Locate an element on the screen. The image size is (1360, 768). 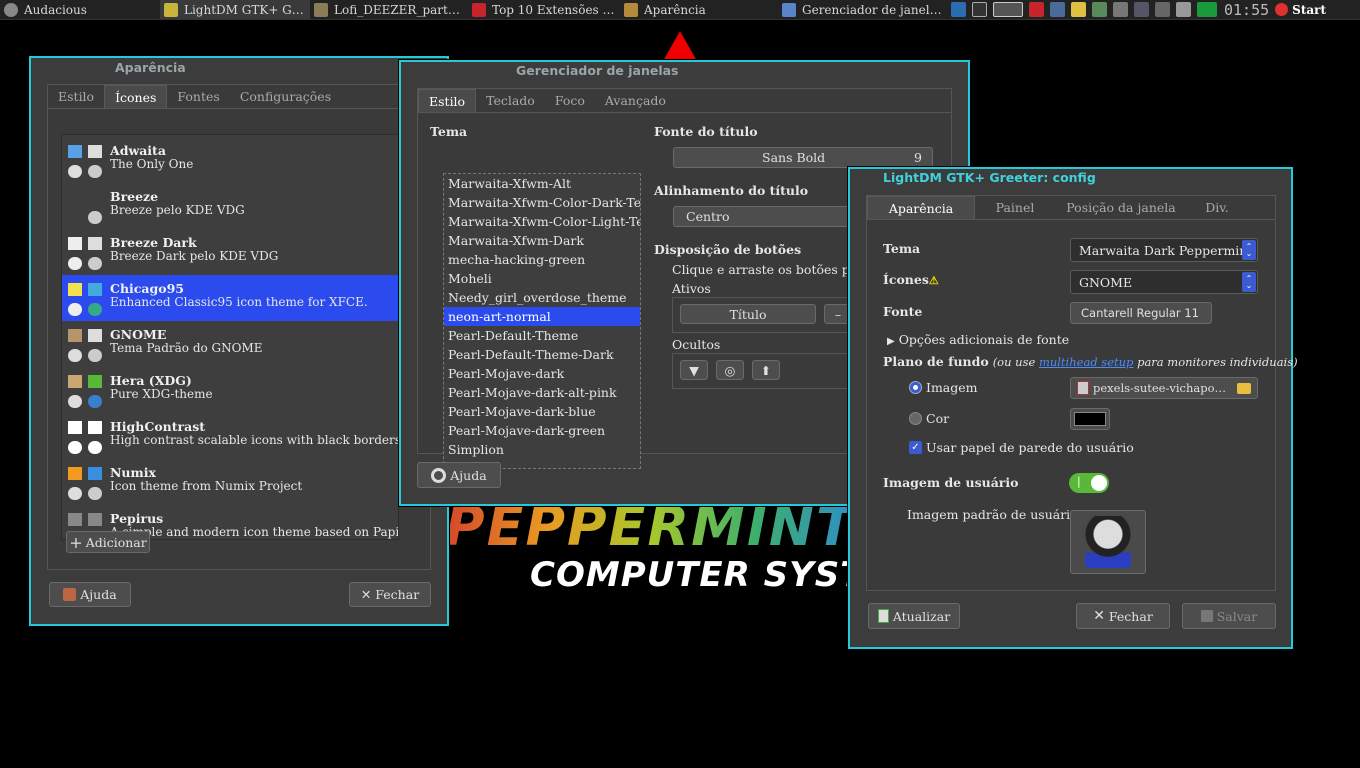
window-title: Gerenciador de janelas is located at coordinates (597, 70).